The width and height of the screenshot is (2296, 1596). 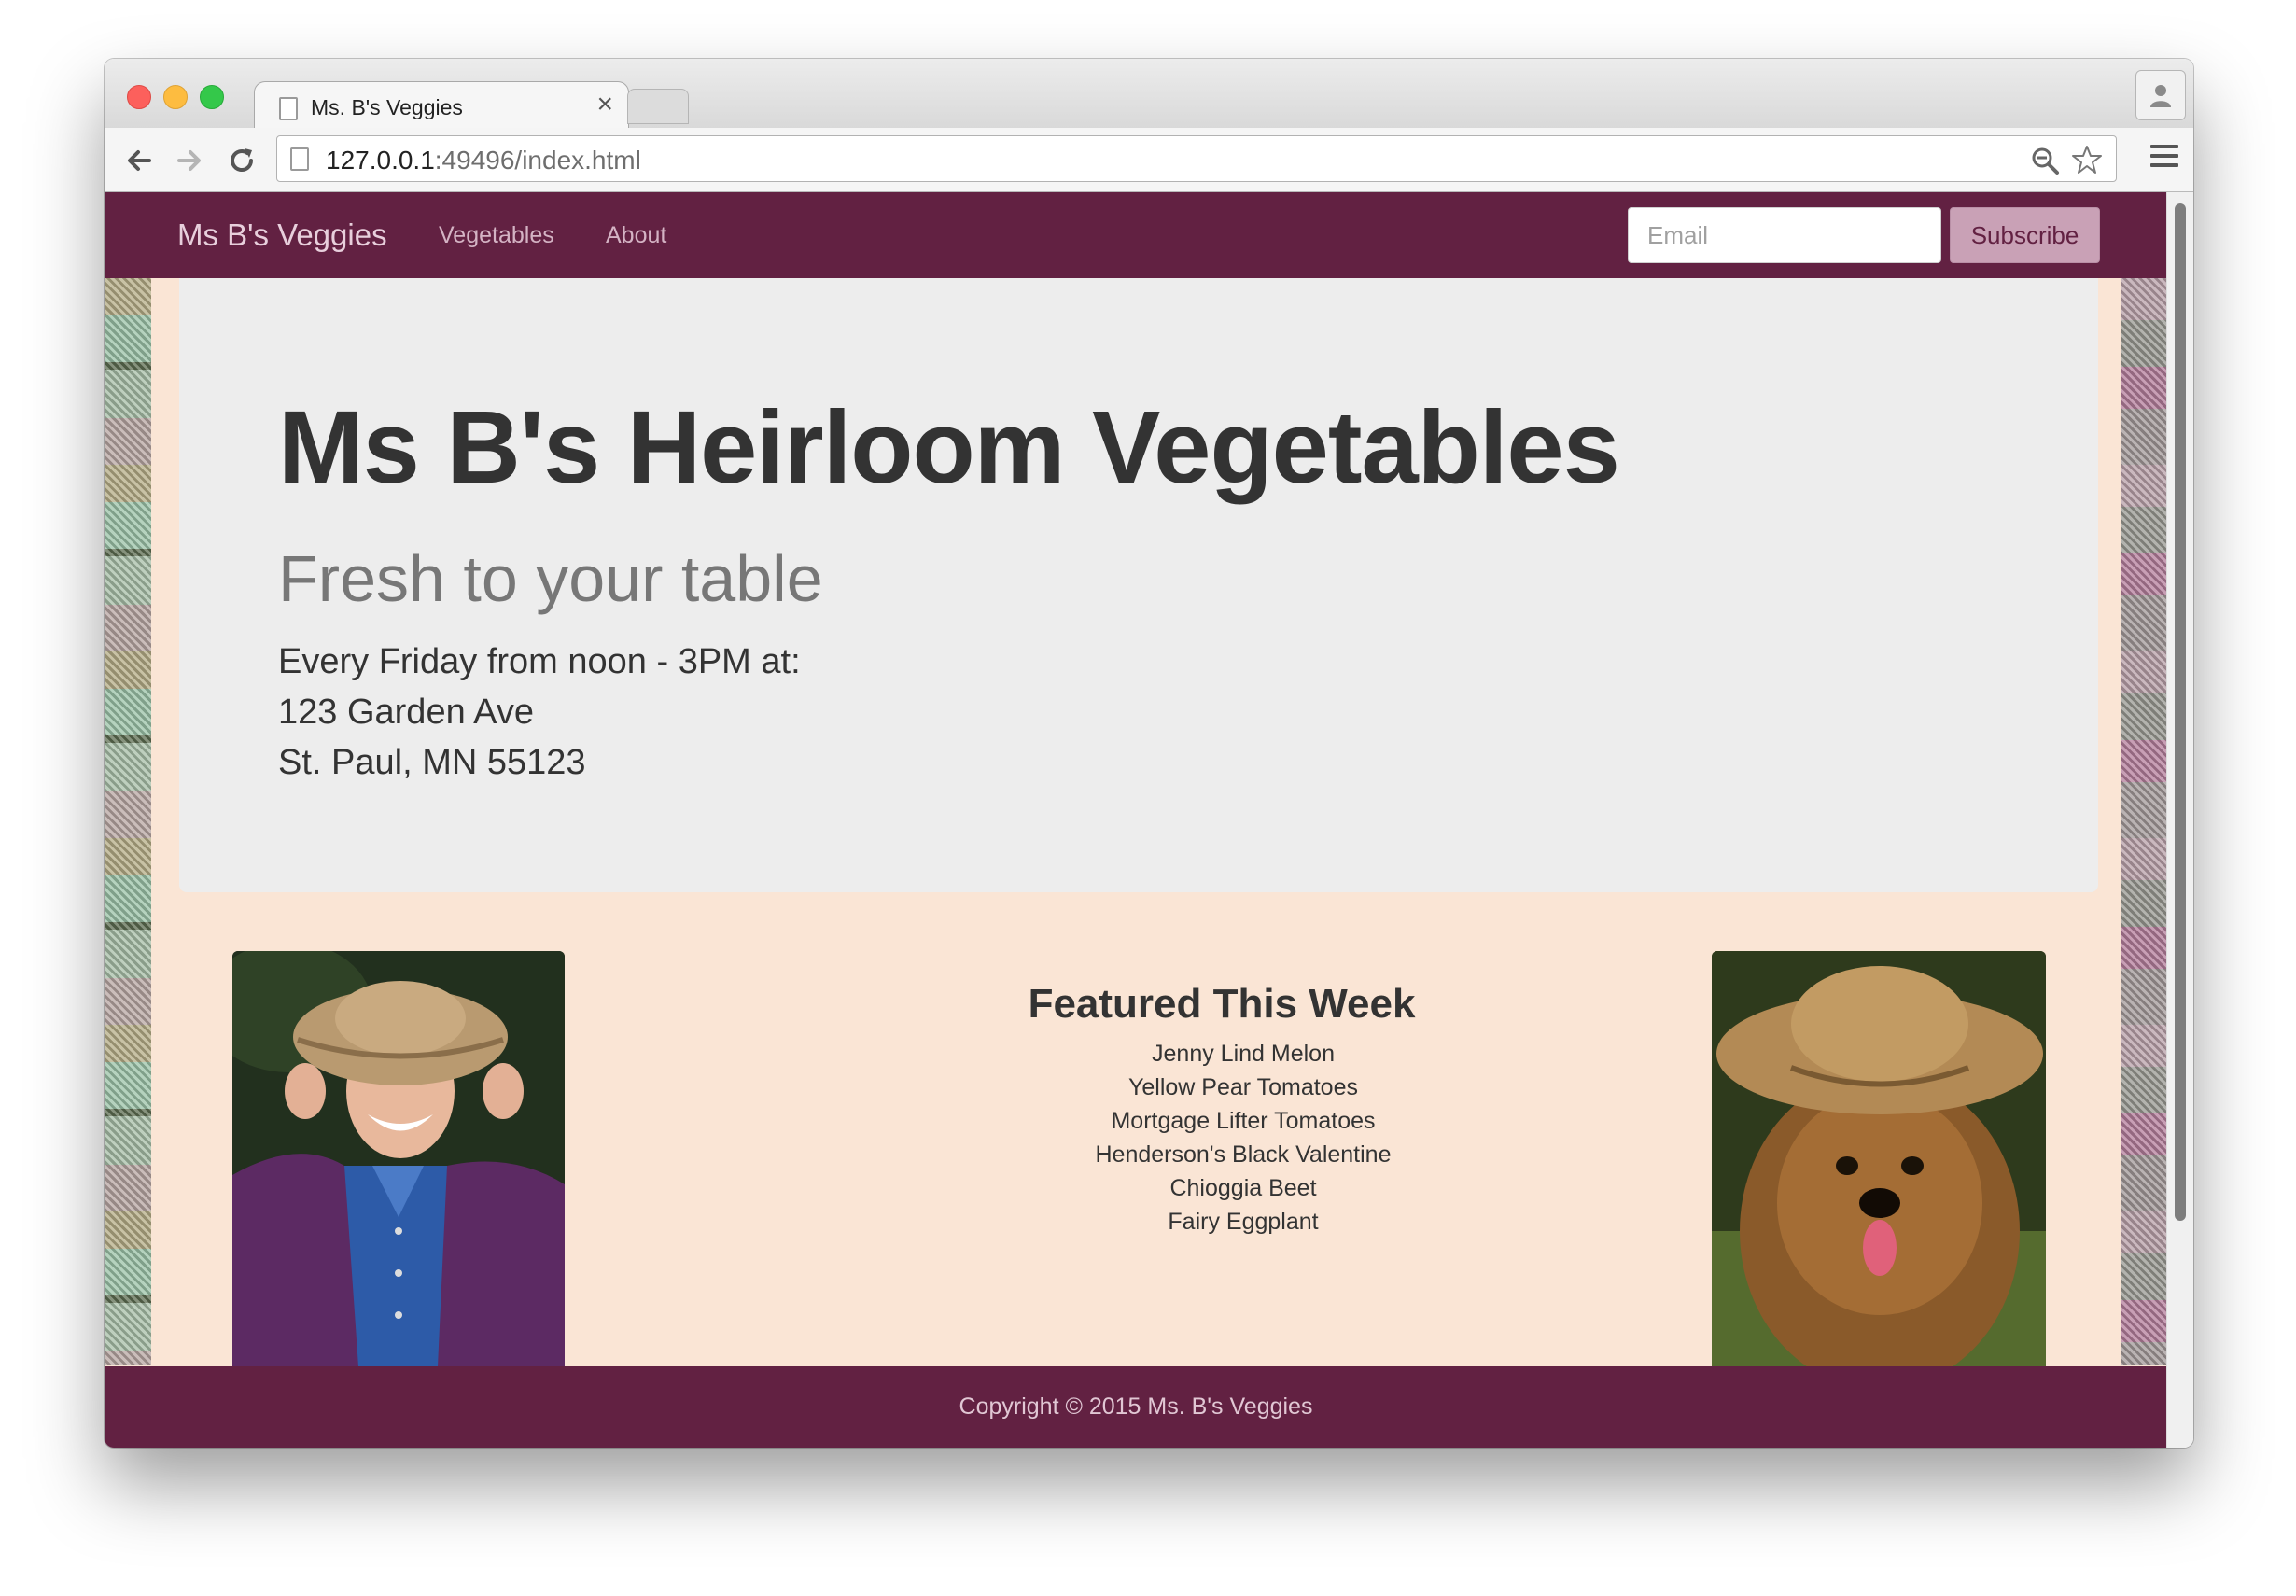 What do you see at coordinates (2087, 159) in the screenshot?
I see `bookmark-star-icon` at bounding box center [2087, 159].